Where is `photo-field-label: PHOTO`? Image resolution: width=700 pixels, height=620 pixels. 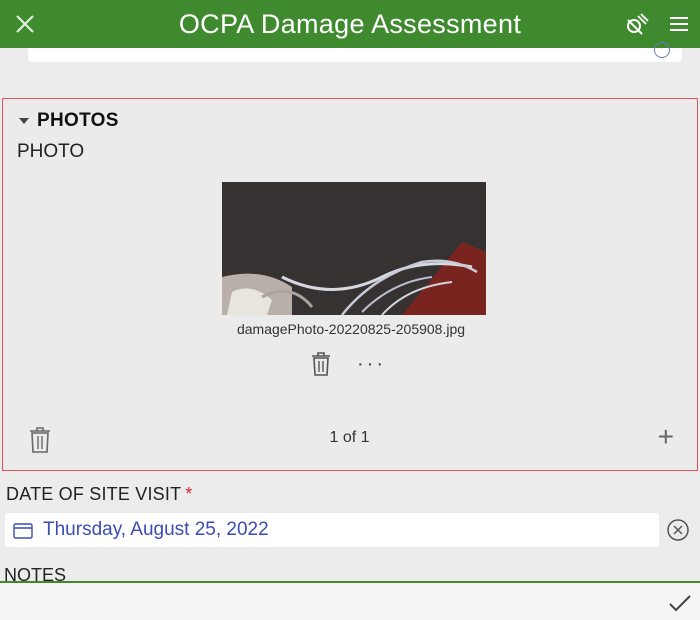
photo-field-label: PHOTO is located at coordinates (51, 151).